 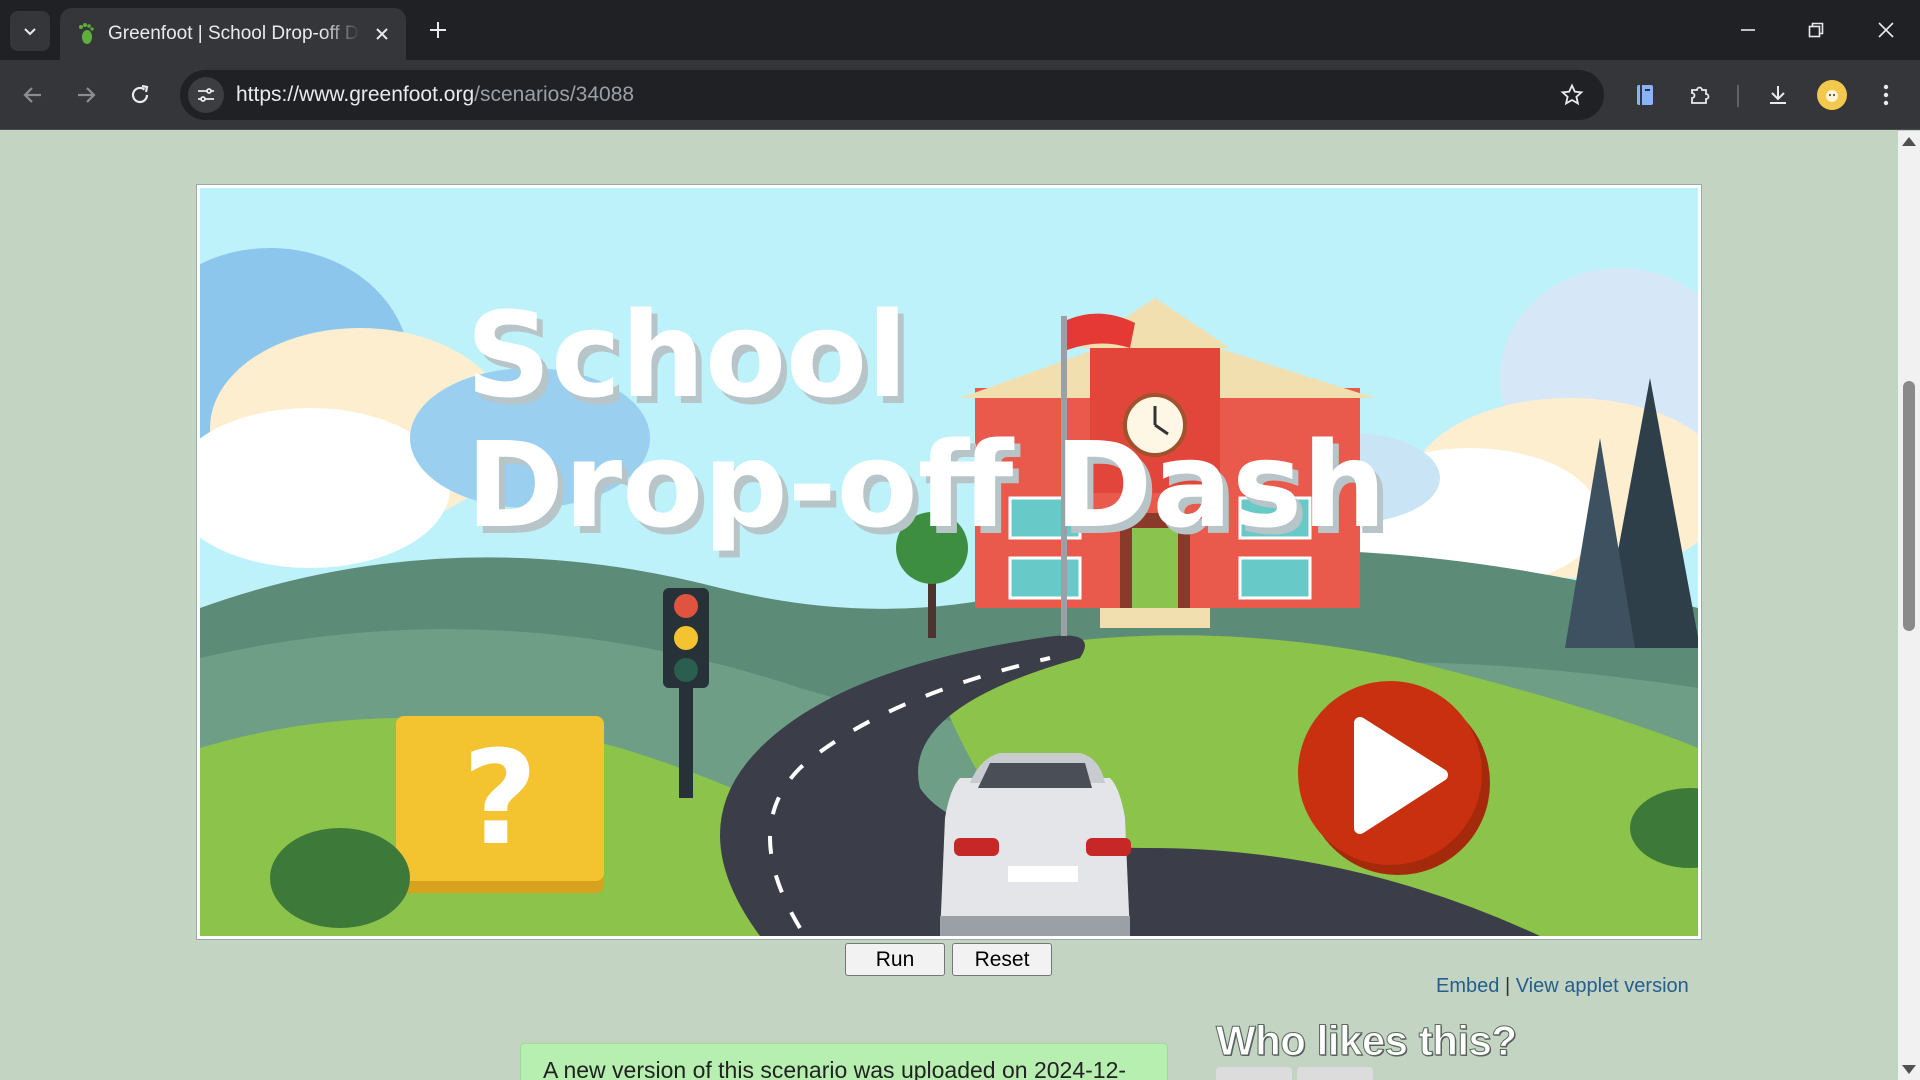 I want to click on profile-button, so click(x=1832, y=95).